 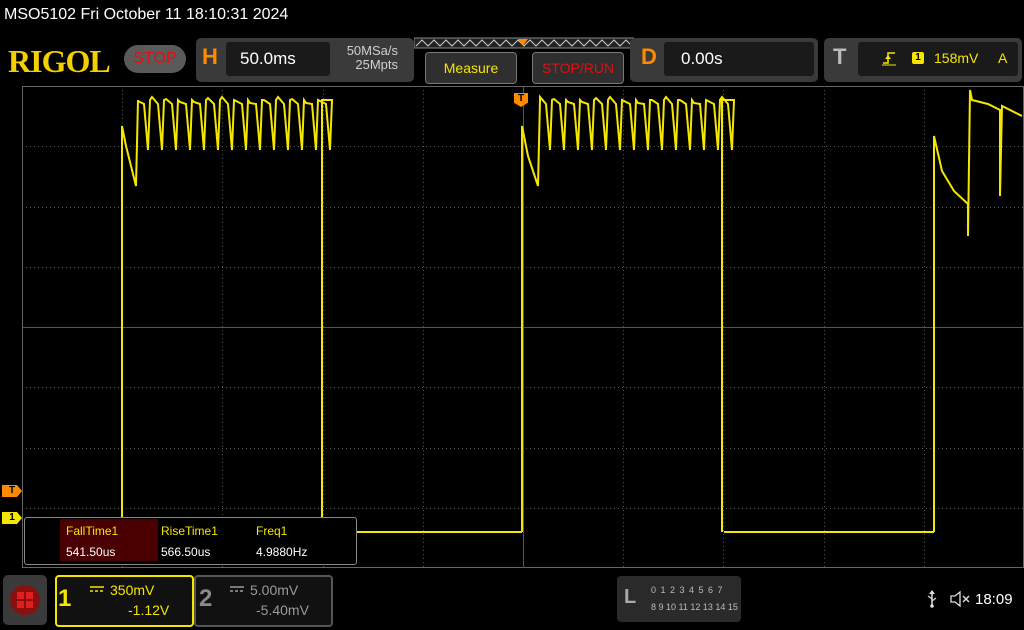 I want to click on run-status-badge: STOP, so click(x=155, y=59).